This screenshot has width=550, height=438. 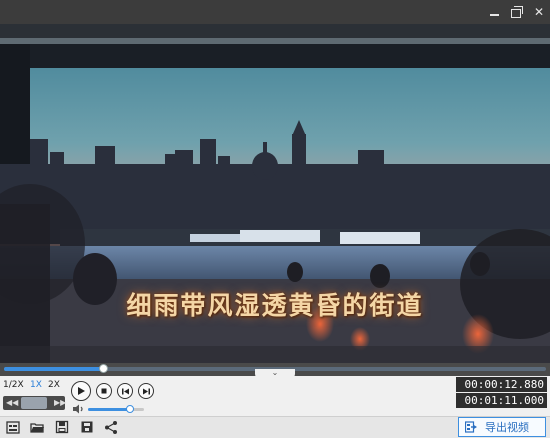 I want to click on open-folder-icon, so click(x=37, y=427).